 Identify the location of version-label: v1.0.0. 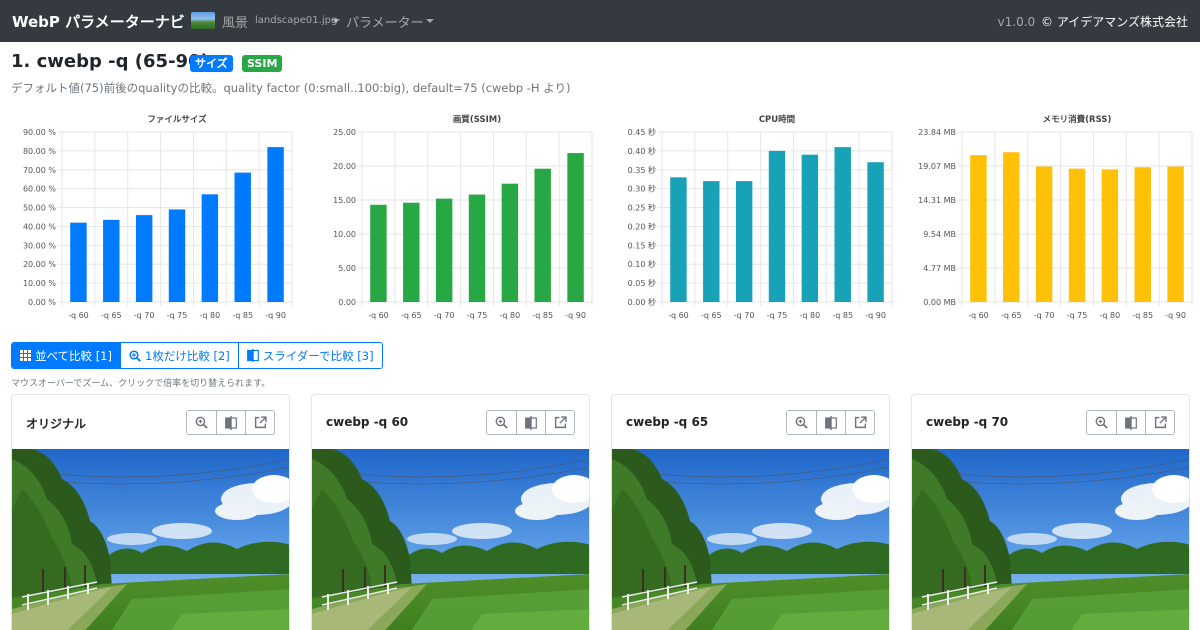
(1016, 22).